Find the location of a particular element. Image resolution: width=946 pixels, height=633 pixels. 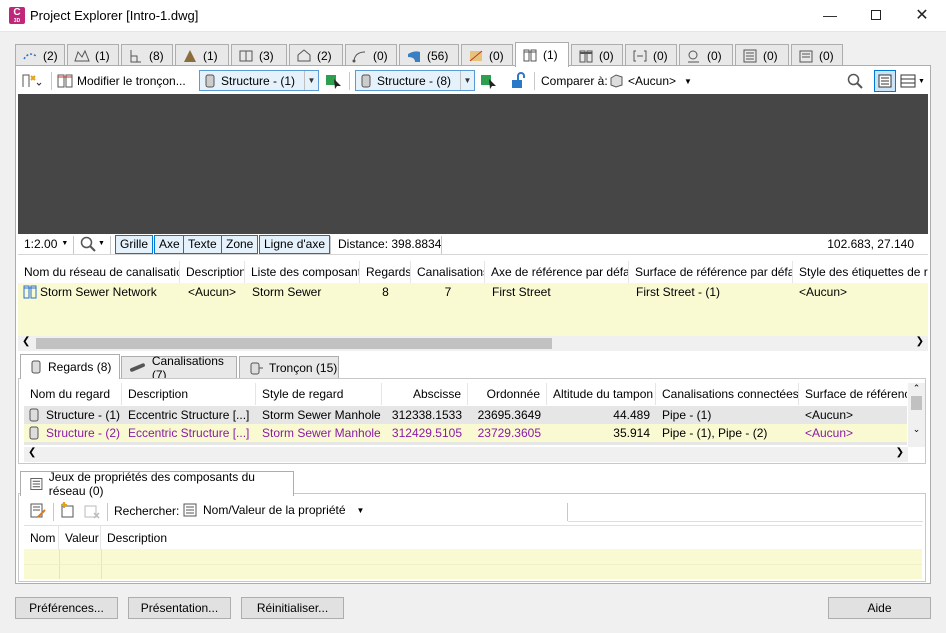

tab-tables: (0) is located at coordinates (762, 55).